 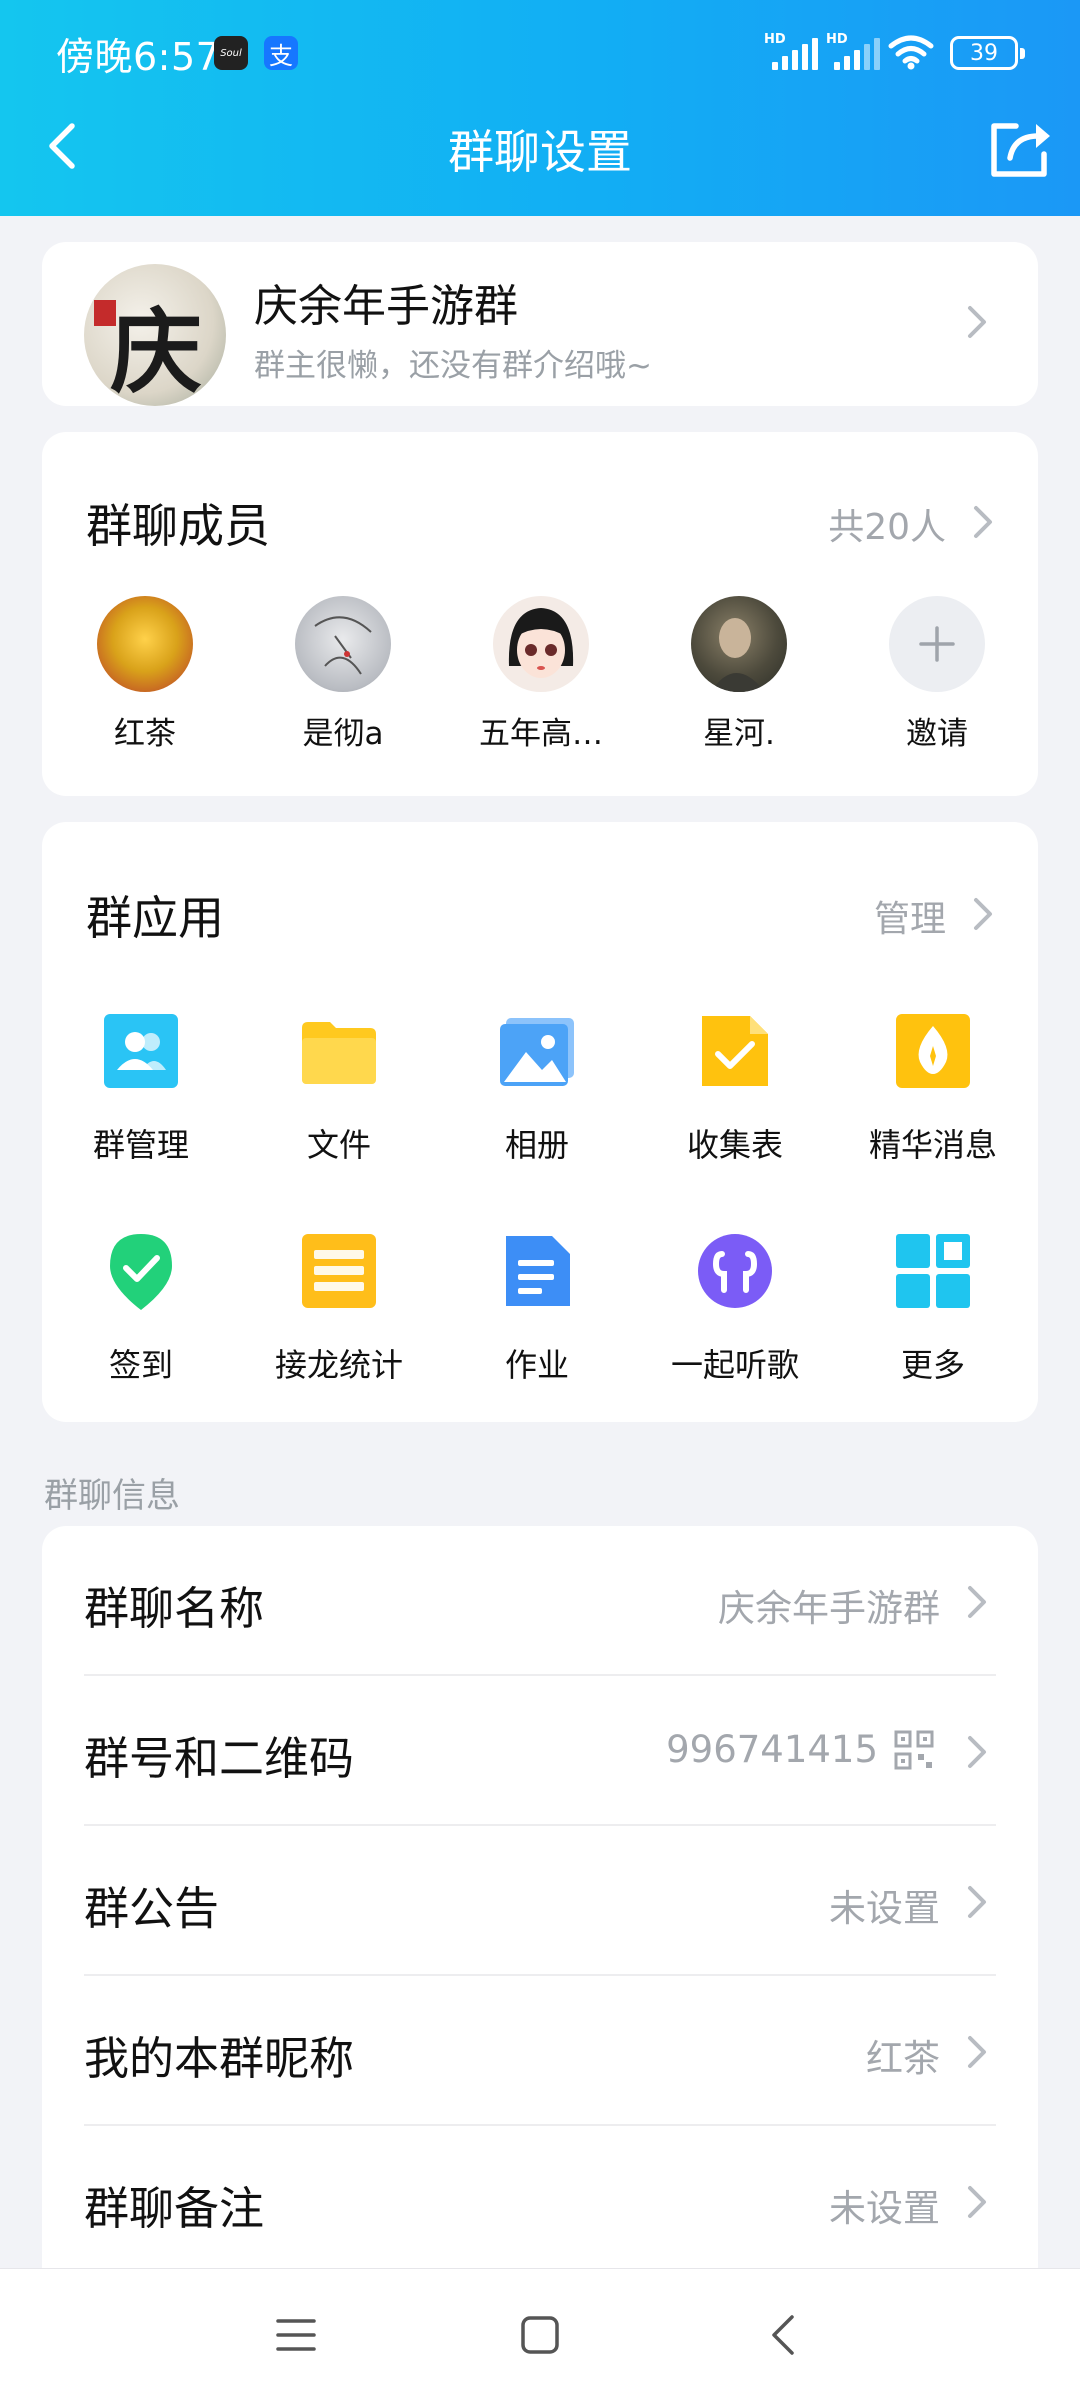 I want to click on member-item: 红茶, so click(x=145, y=674).